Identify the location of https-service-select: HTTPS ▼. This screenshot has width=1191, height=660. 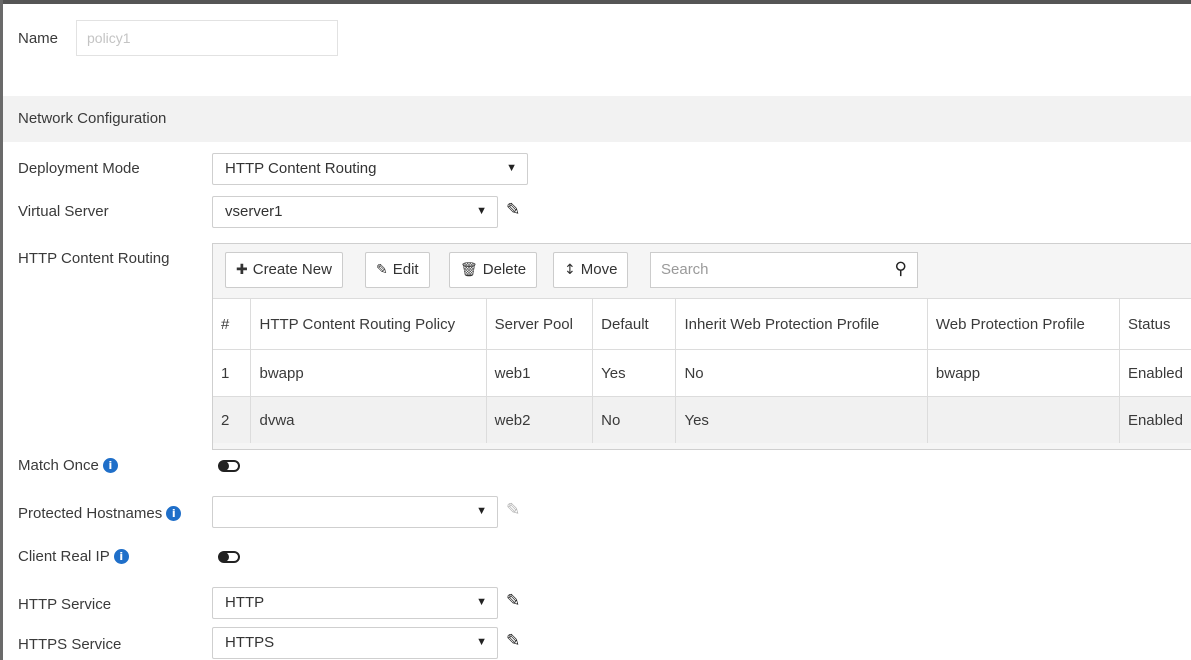
(355, 643).